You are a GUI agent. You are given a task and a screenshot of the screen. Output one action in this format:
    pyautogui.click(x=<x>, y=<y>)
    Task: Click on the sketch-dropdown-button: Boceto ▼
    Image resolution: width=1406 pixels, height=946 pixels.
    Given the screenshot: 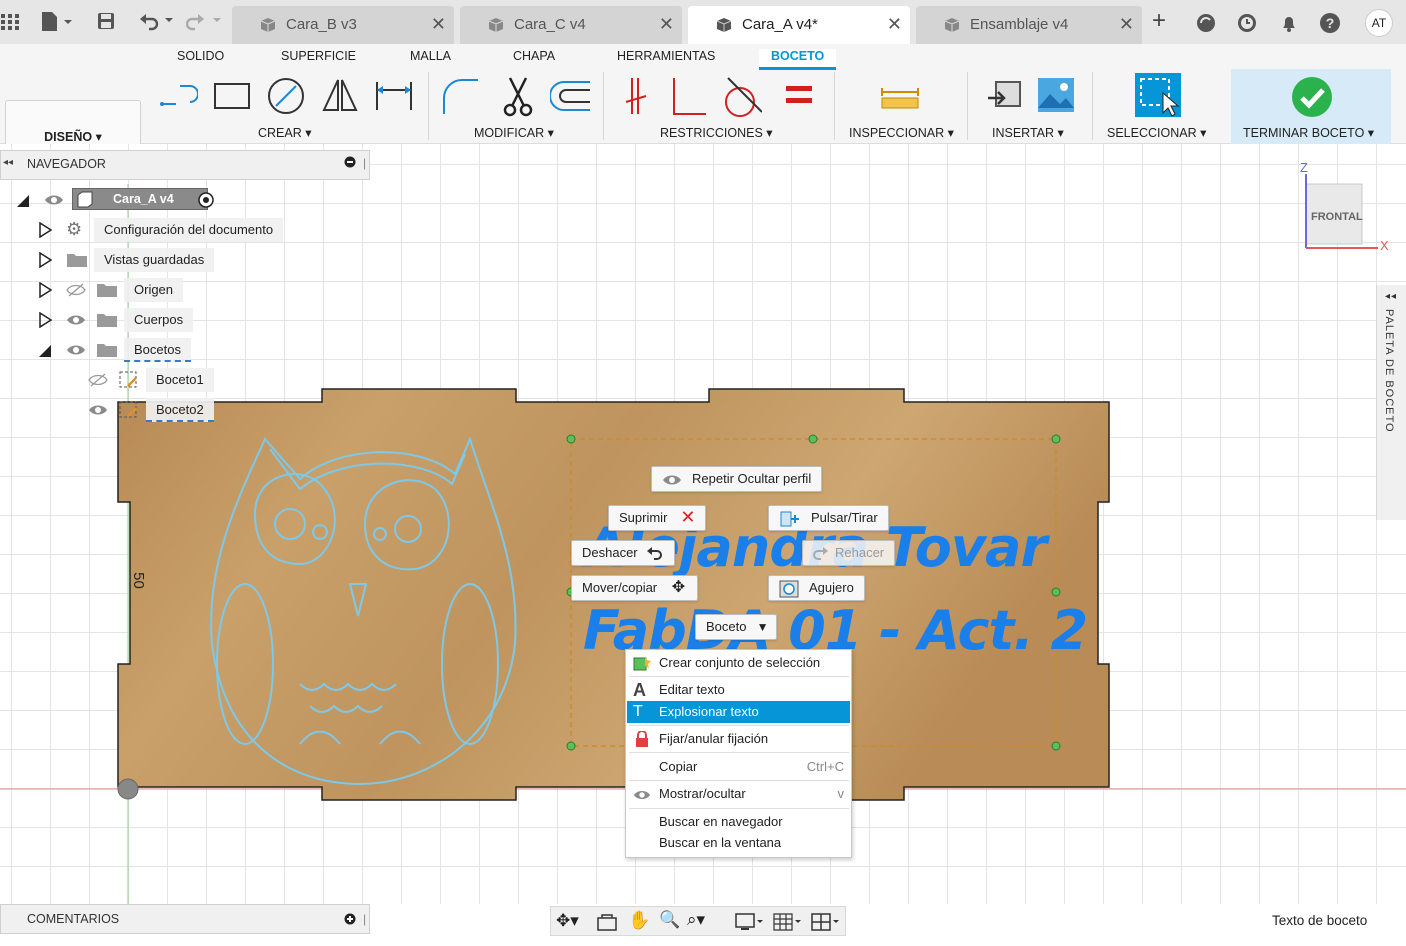 What is the action you would take?
    pyautogui.click(x=736, y=627)
    